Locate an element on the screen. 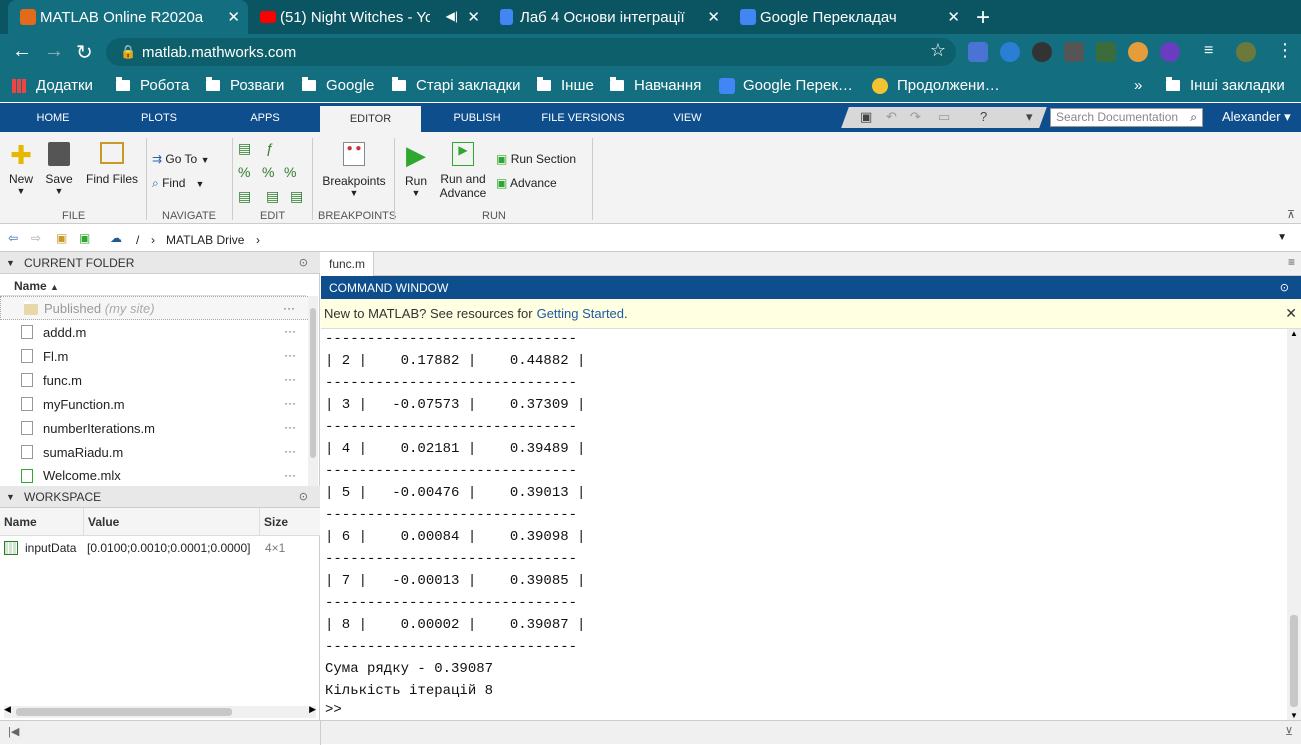  column-header-size: Size is located at coordinates (290, 522).